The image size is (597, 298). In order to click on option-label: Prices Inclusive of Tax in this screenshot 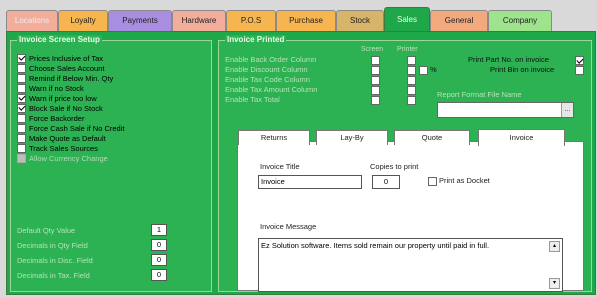, I will do `click(66, 58)`.